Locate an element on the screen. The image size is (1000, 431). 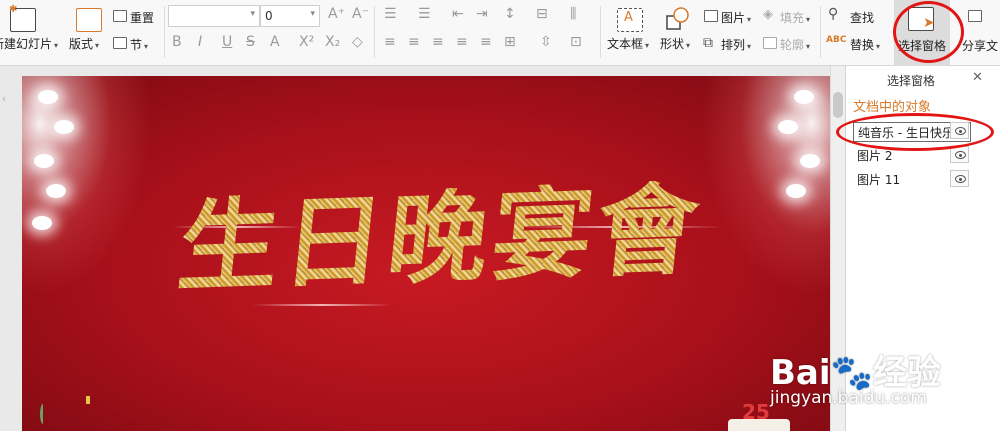
decrease-indent-icon: ⇤ is located at coordinates (458, 14).